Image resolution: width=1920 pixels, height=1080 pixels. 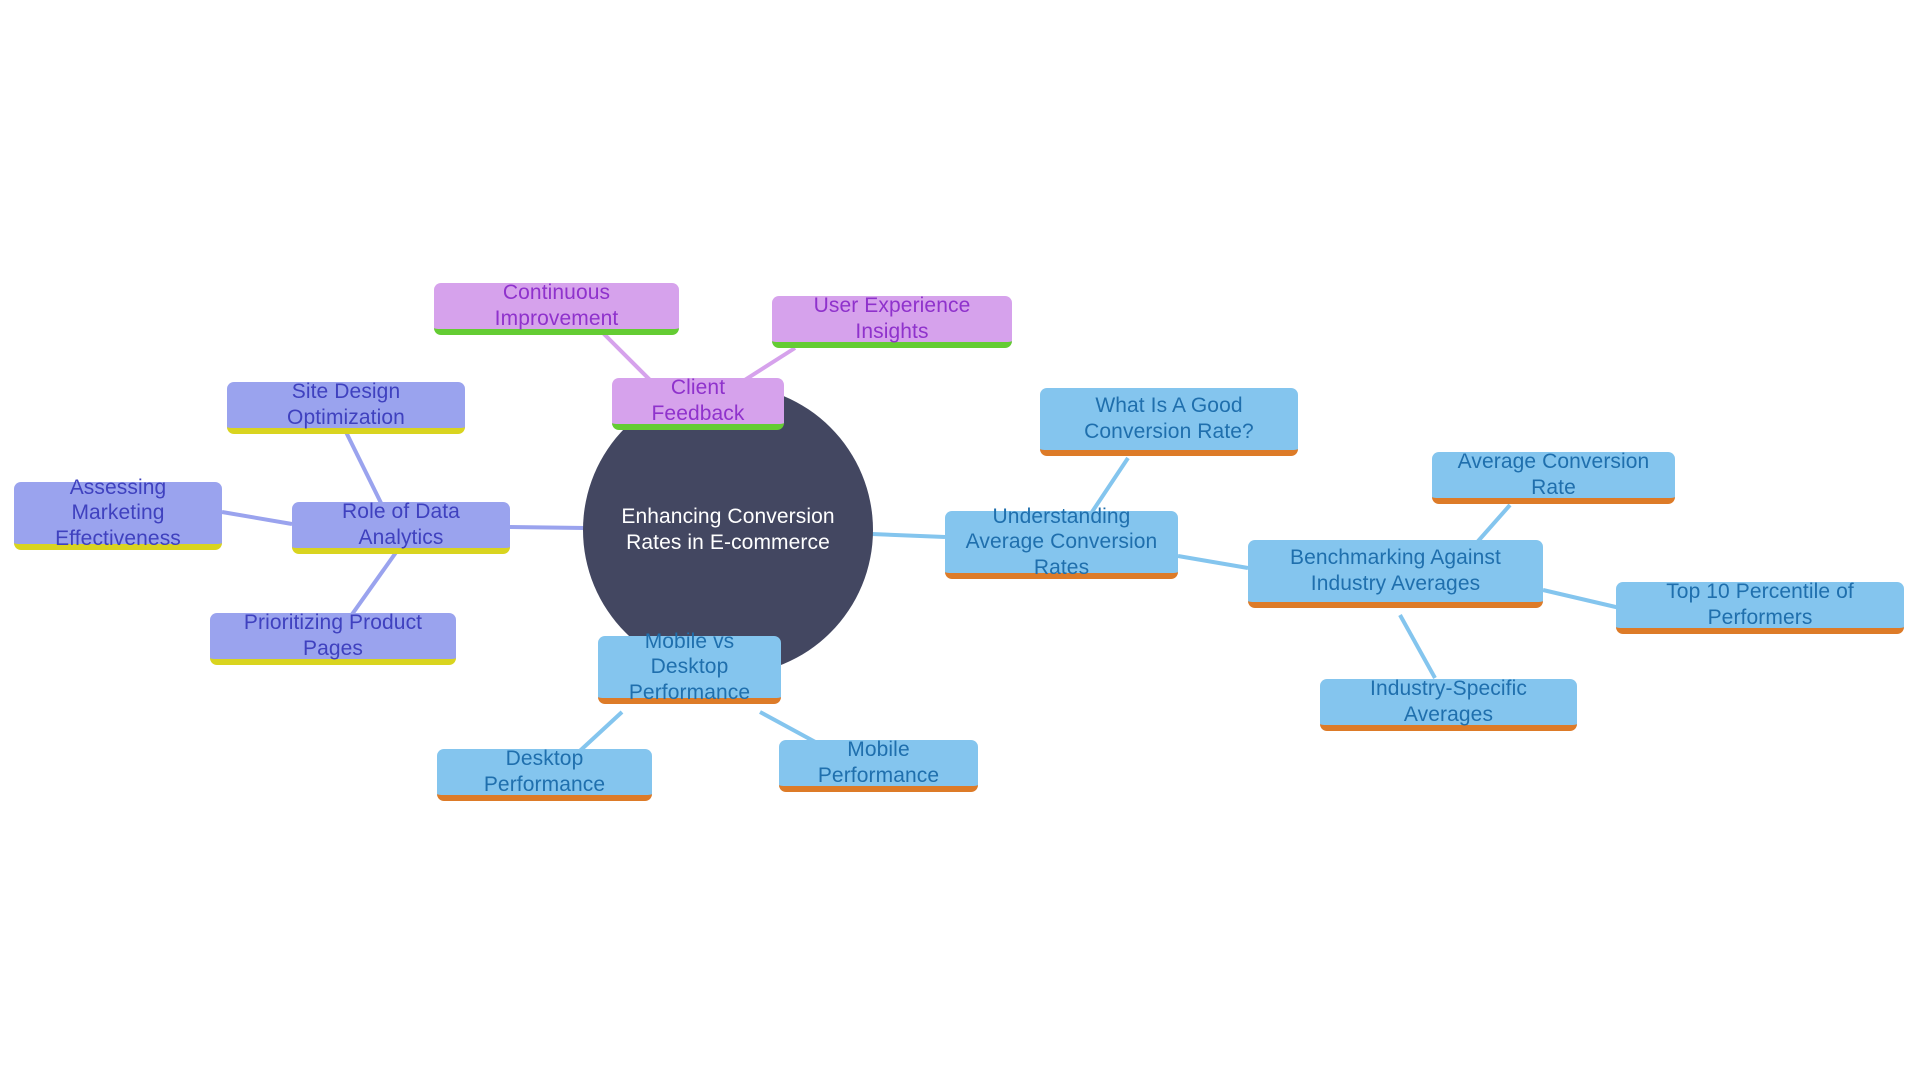 I want to click on node-prioritizing-product-pages-label: Prioritizing Product Pages, so click(x=333, y=635).